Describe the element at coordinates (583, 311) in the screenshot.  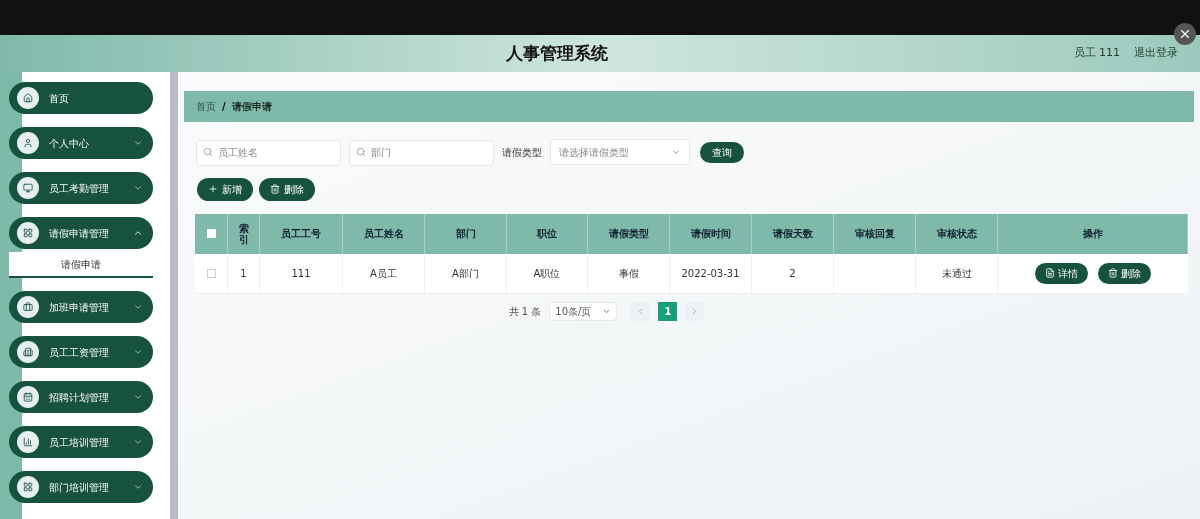
I see `page-size-select: 10条/页` at that location.